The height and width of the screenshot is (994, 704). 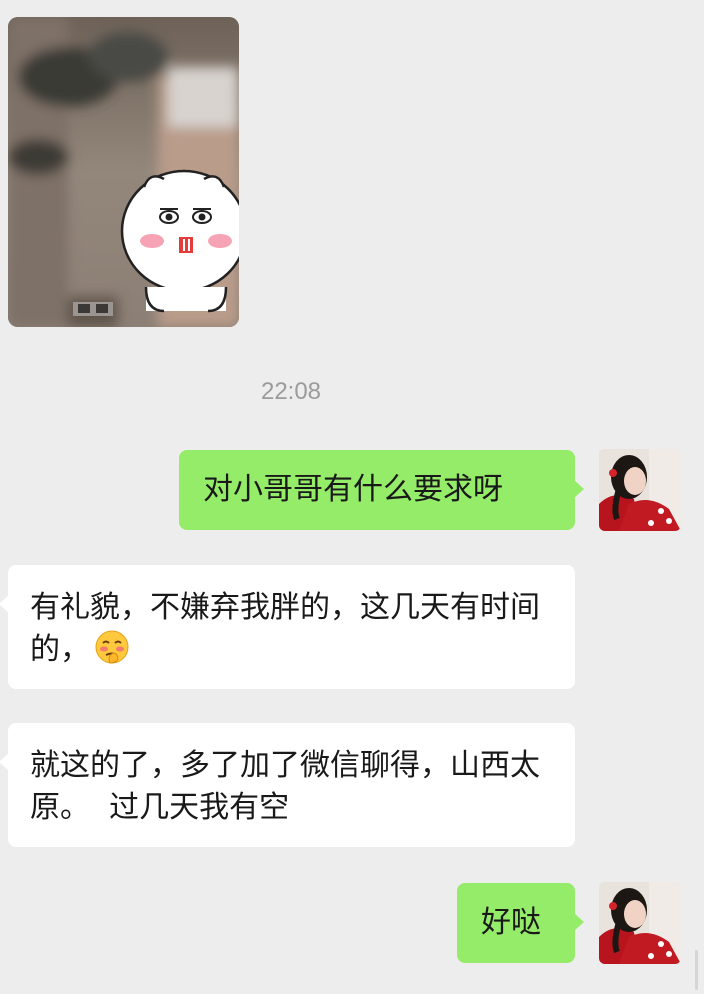 I want to click on photo-message, so click(x=123, y=172).